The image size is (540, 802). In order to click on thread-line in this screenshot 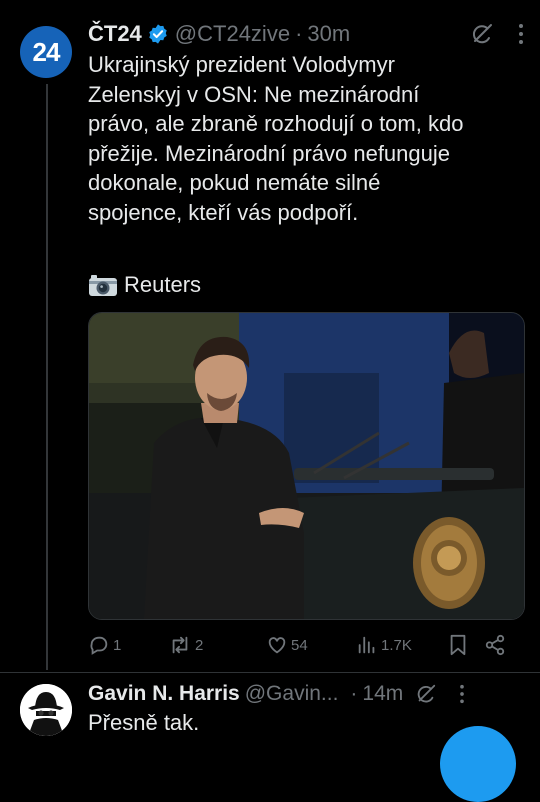, I will do `click(47, 377)`.